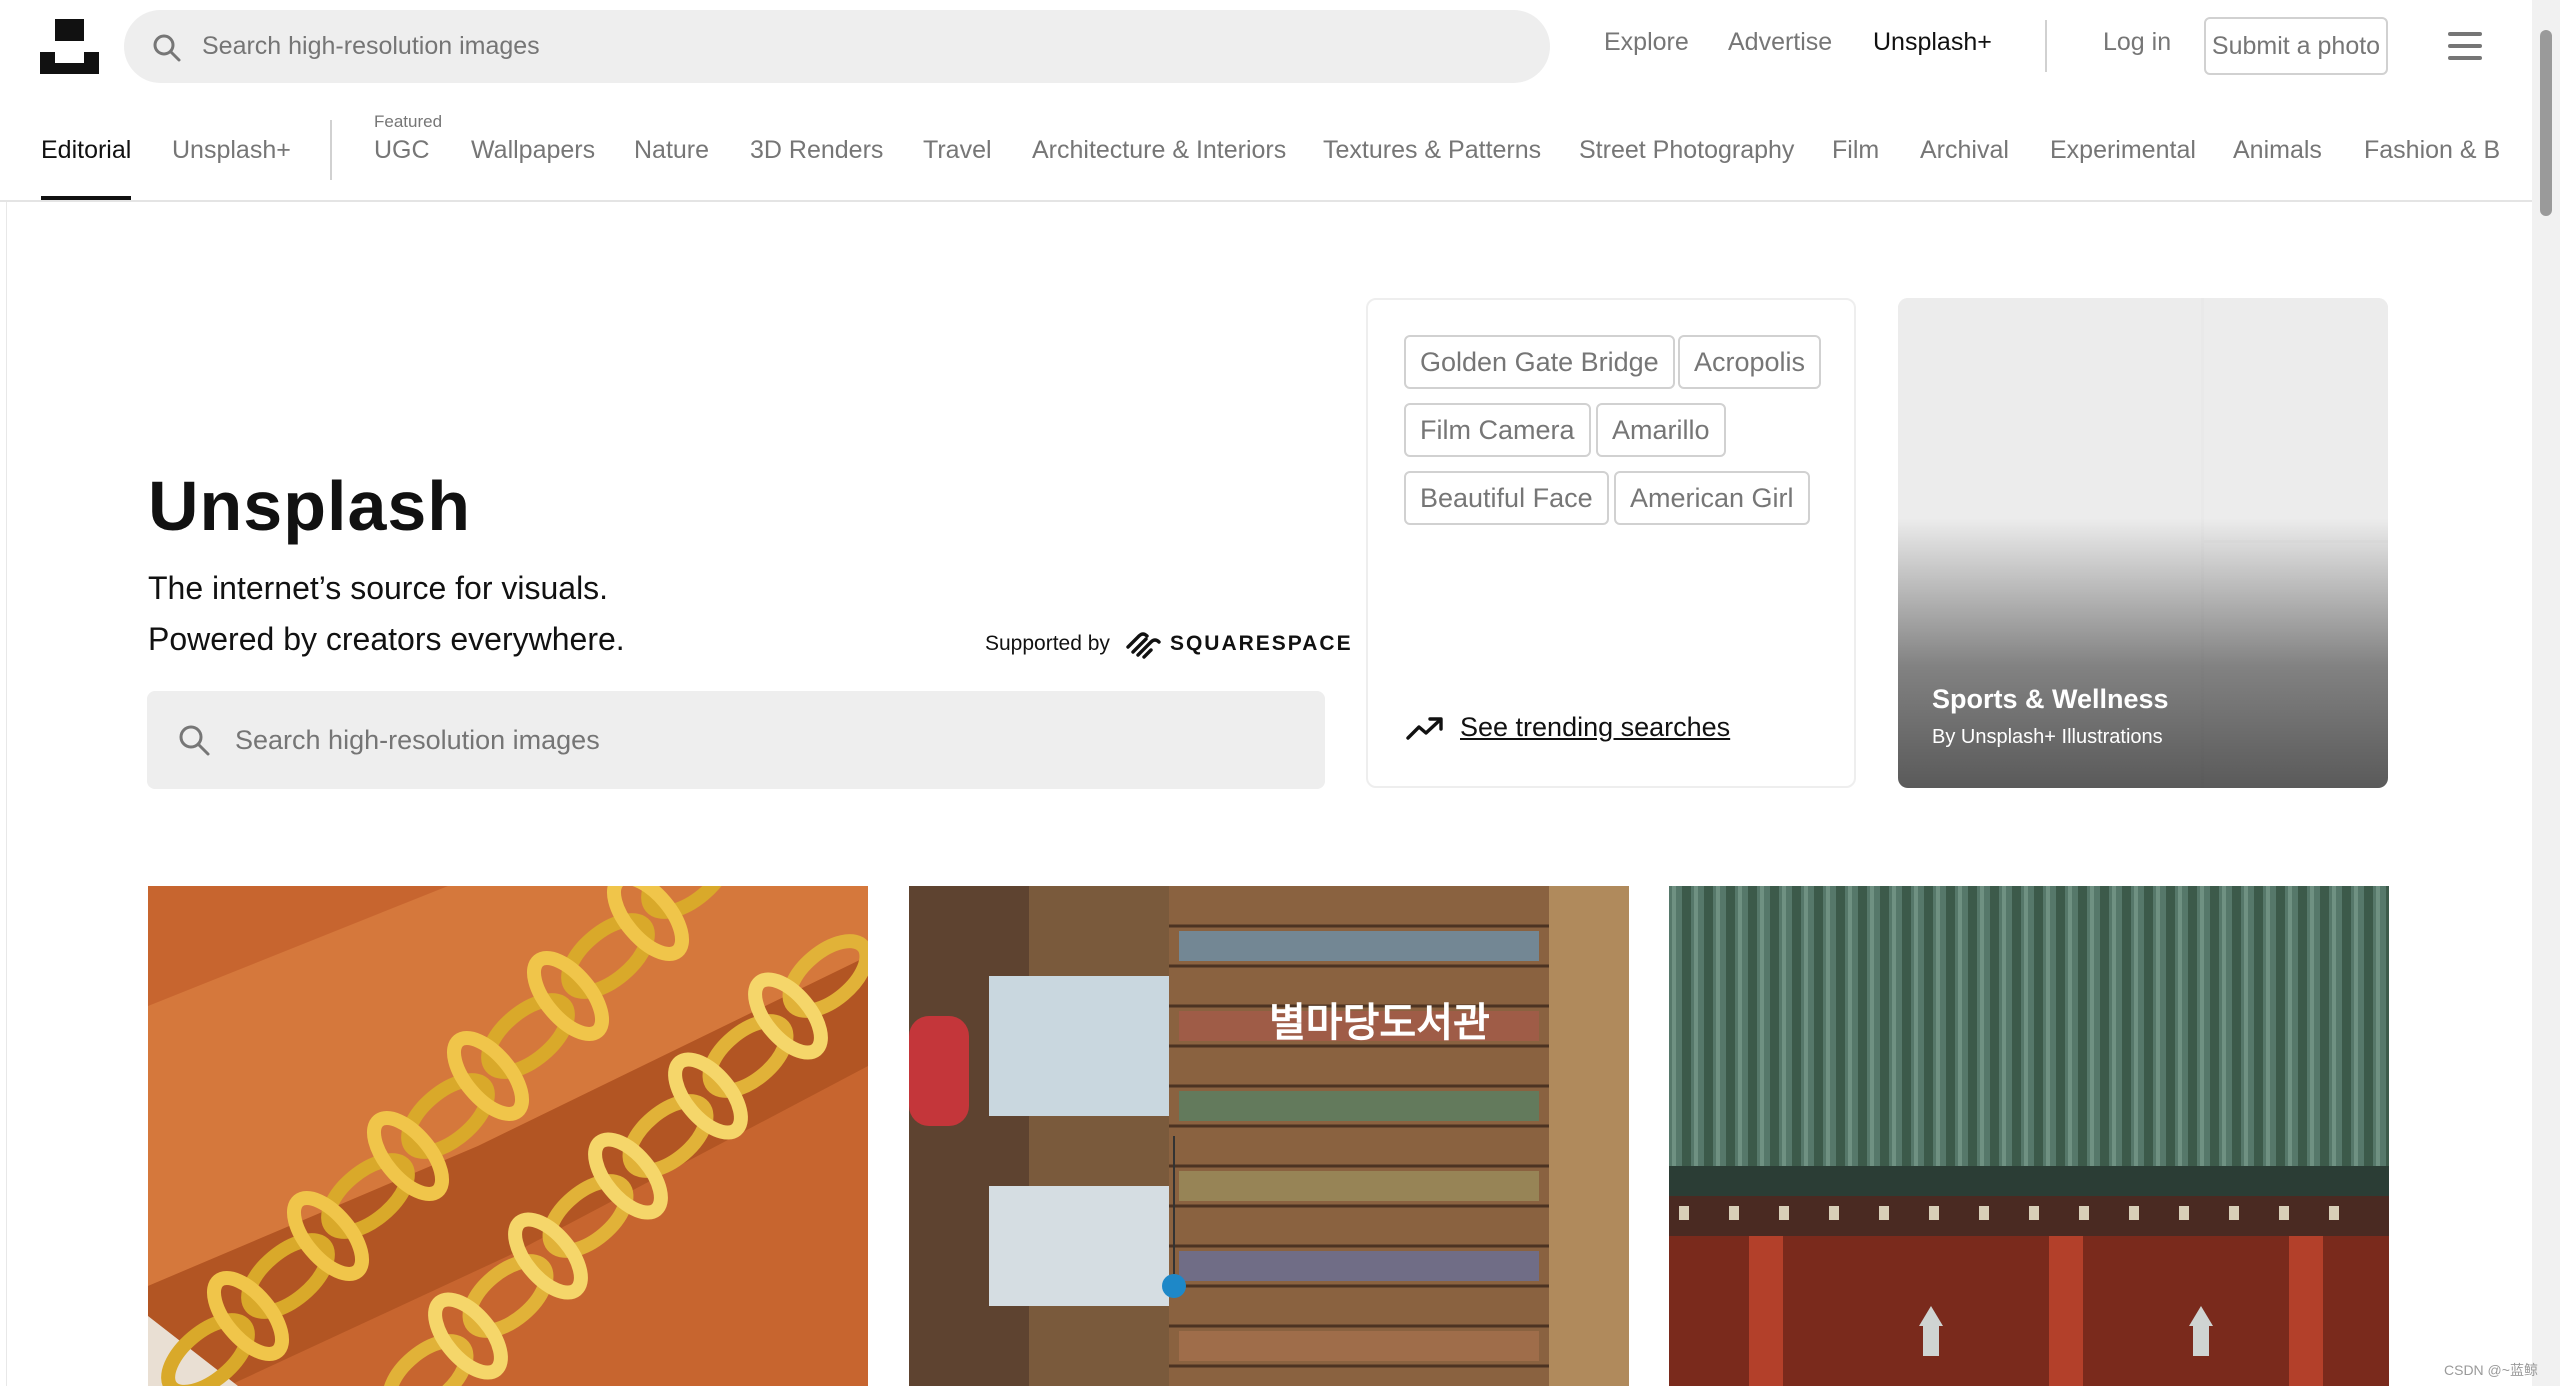 This screenshot has width=2560, height=1386. What do you see at coordinates (1506, 498) in the screenshot?
I see `trending-chip: Beautiful Face` at bounding box center [1506, 498].